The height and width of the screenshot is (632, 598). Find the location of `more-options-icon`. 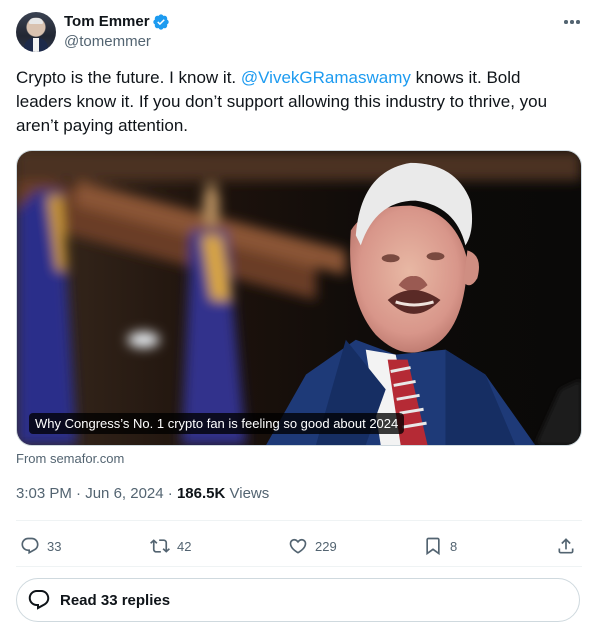

more-options-icon is located at coordinates (572, 22).